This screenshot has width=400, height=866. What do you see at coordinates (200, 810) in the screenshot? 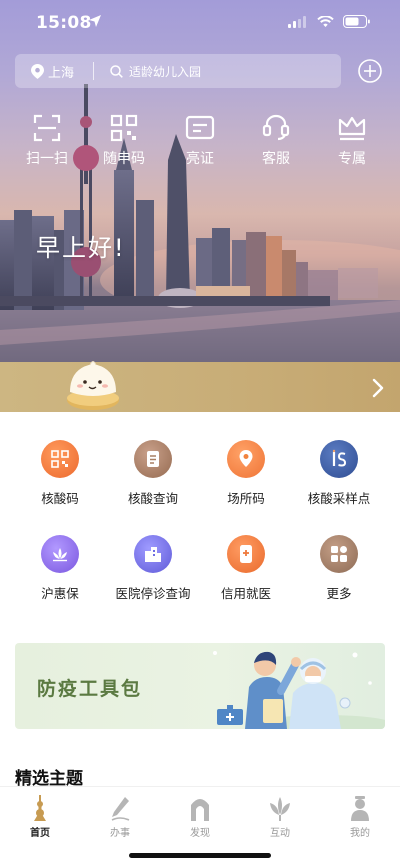
I see `arch-icon` at bounding box center [200, 810].